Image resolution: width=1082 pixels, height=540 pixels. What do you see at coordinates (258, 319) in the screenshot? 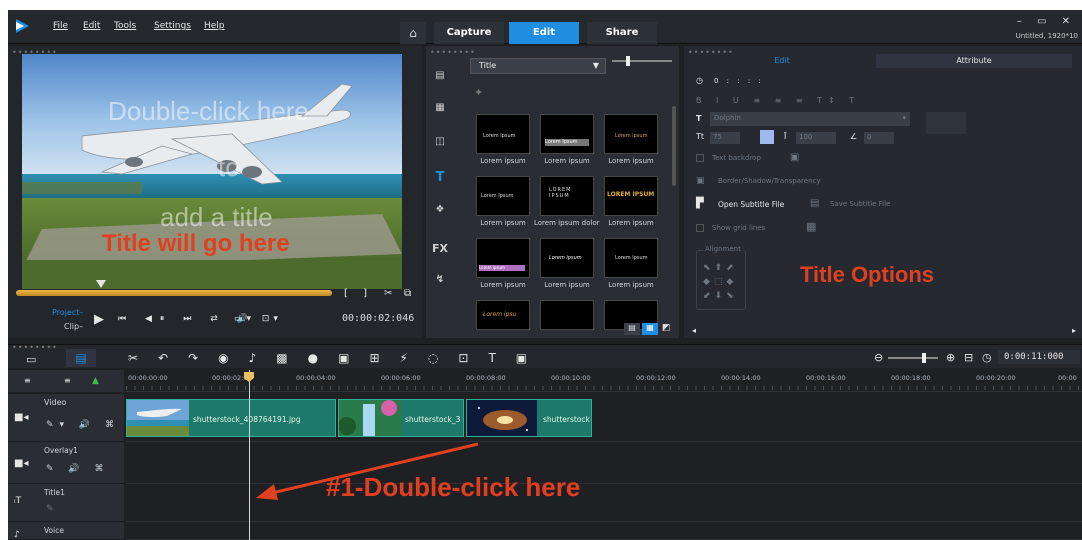
I see `preview-settings-icons: ▭▾ ⊡▾` at bounding box center [258, 319].